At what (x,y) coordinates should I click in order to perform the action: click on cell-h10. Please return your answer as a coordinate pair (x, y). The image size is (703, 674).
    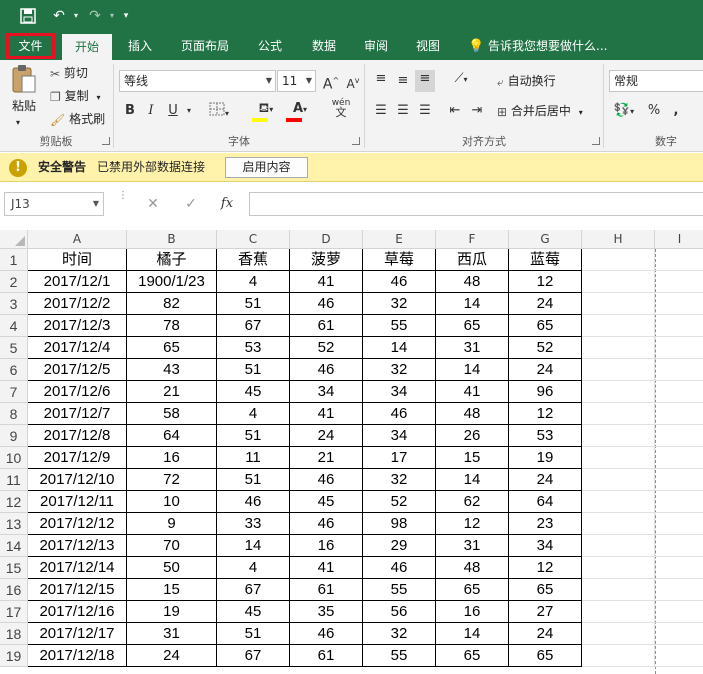
    Looking at the image, I should click on (618, 458).